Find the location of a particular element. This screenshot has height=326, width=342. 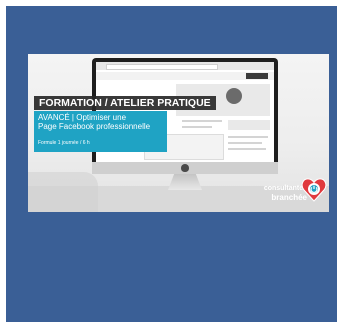

screen-side-box is located at coordinates (249, 125).